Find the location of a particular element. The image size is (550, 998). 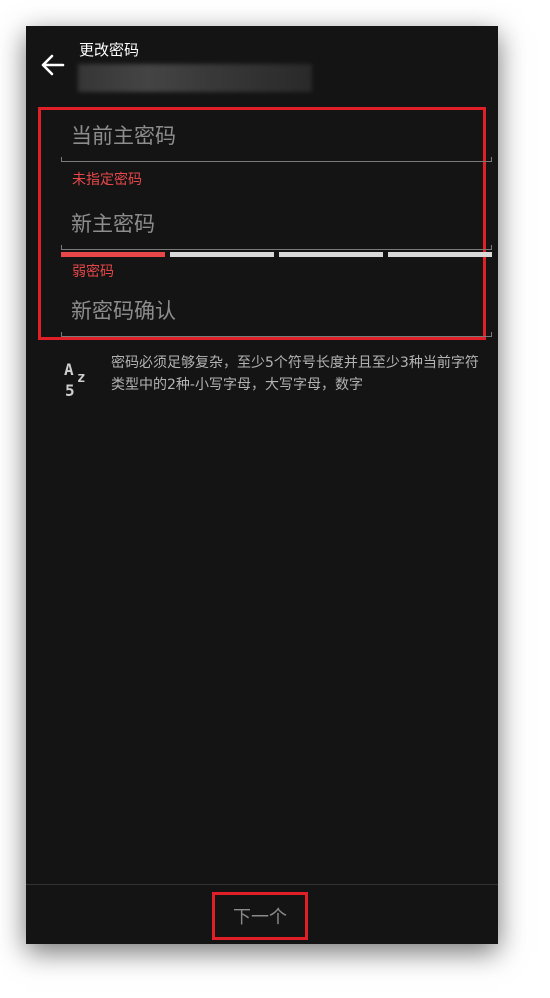

confirm-password-field is located at coordinates (276, 315).